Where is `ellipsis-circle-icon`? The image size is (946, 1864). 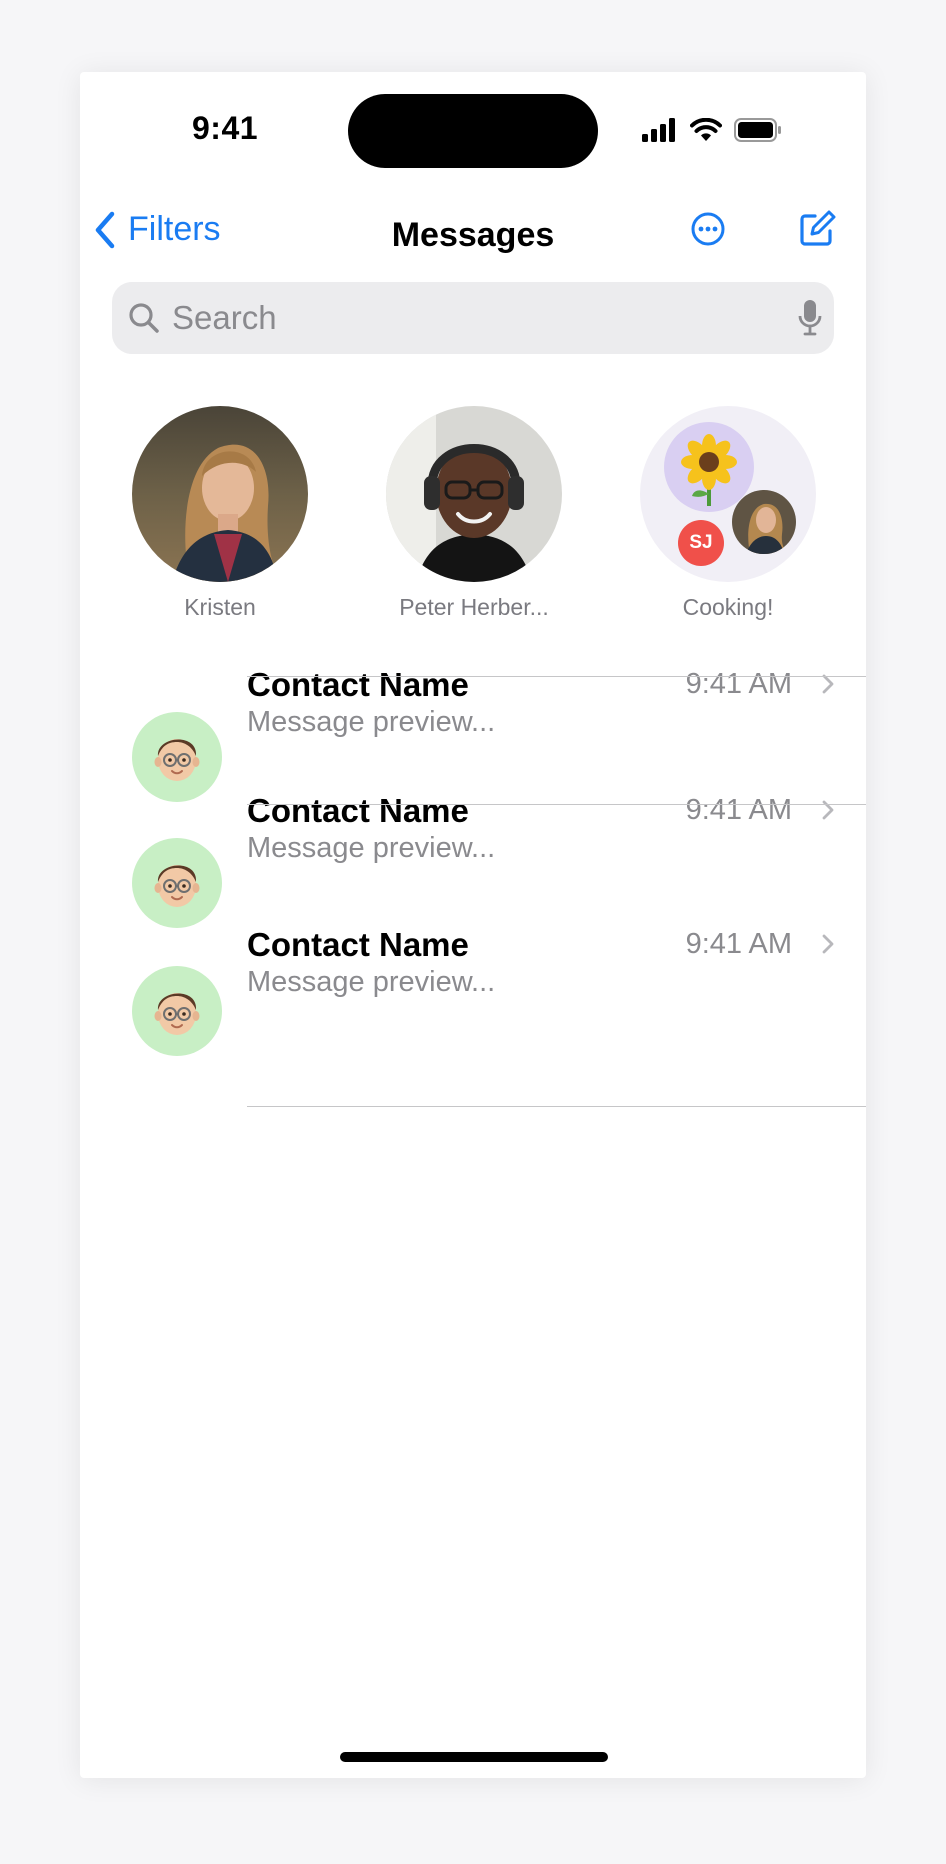
ellipsis-circle-icon is located at coordinates (708, 229).